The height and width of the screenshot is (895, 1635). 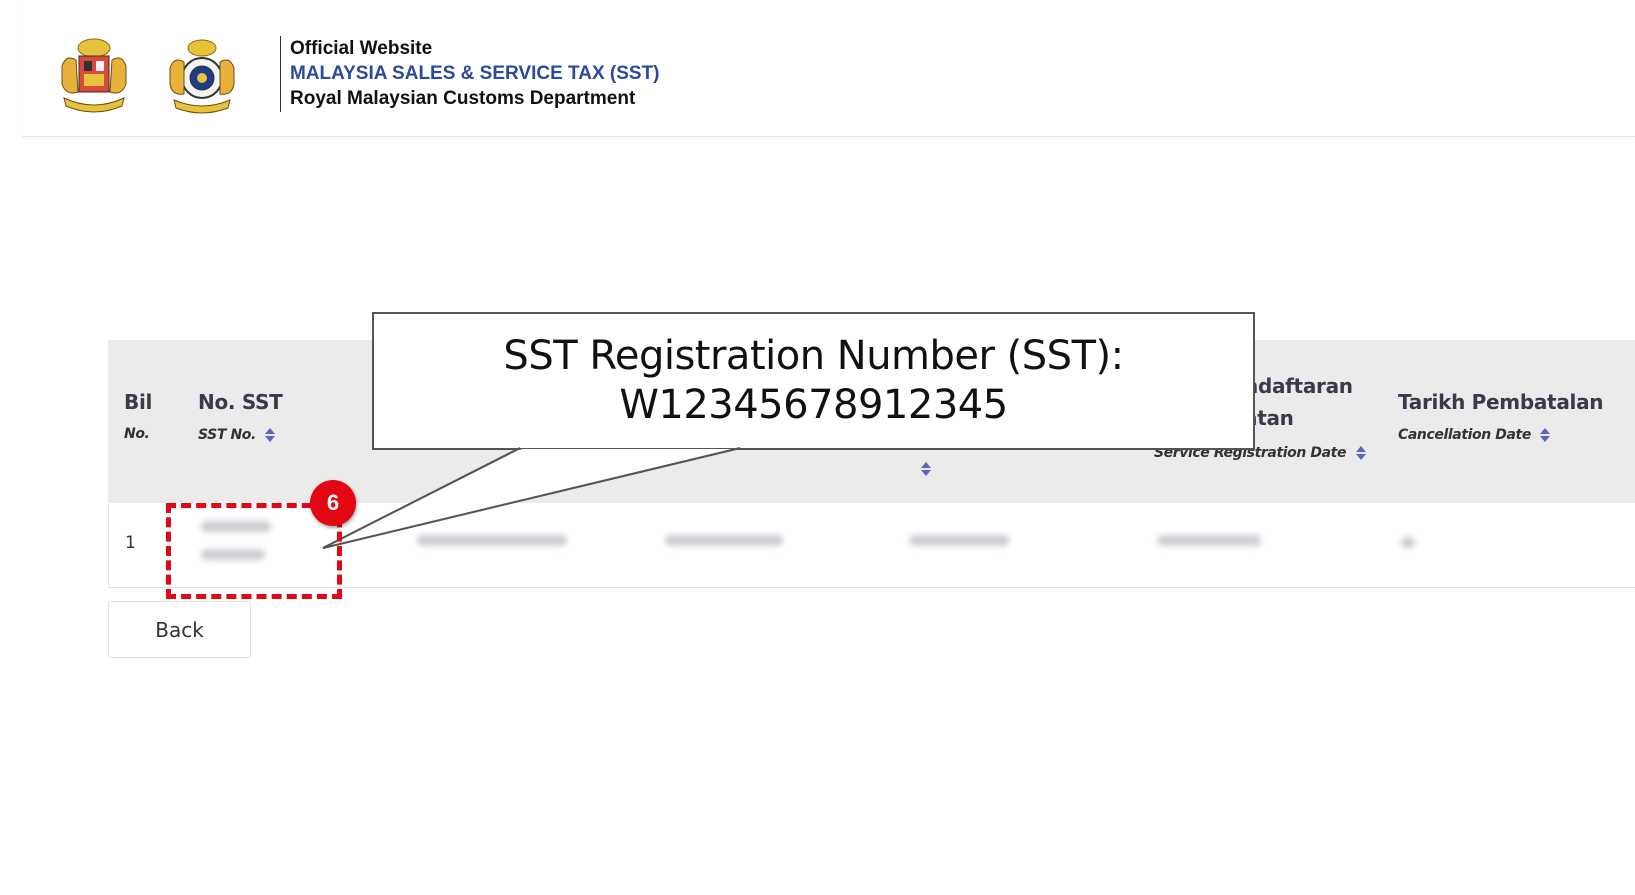 What do you see at coordinates (1408, 542) in the screenshot?
I see `redacted-cancellation-date` at bounding box center [1408, 542].